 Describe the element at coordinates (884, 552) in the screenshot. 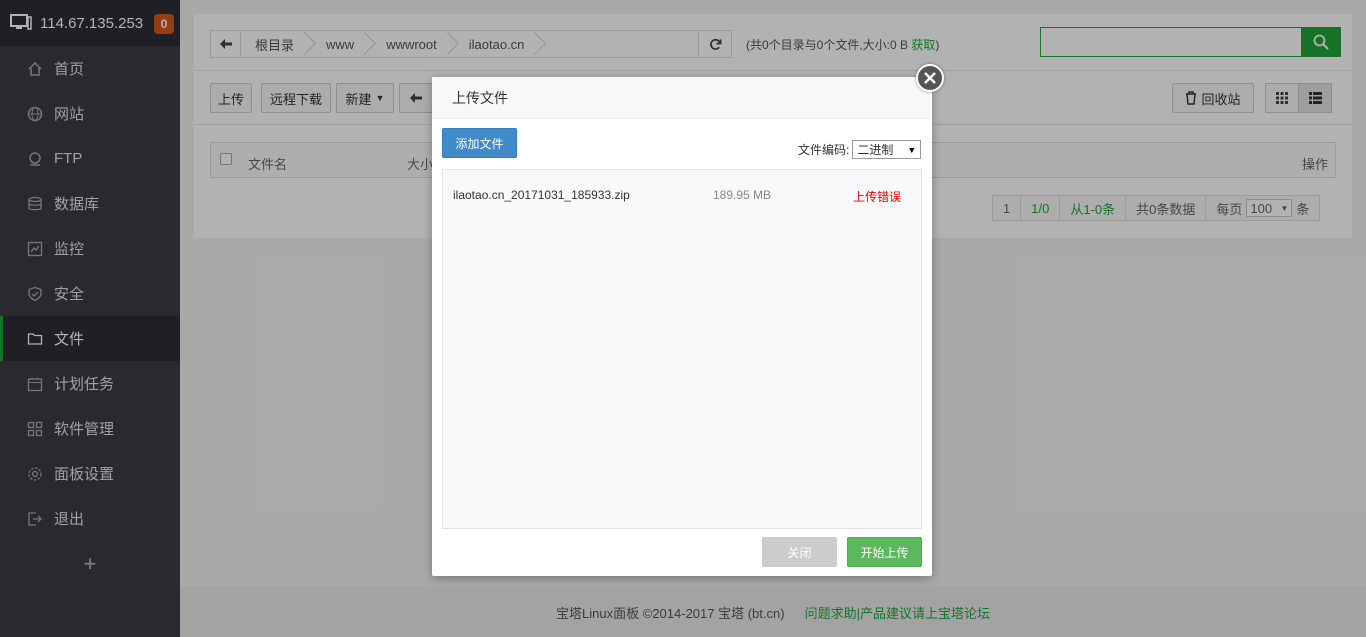

I see `start-upload-button: 开始上传` at that location.